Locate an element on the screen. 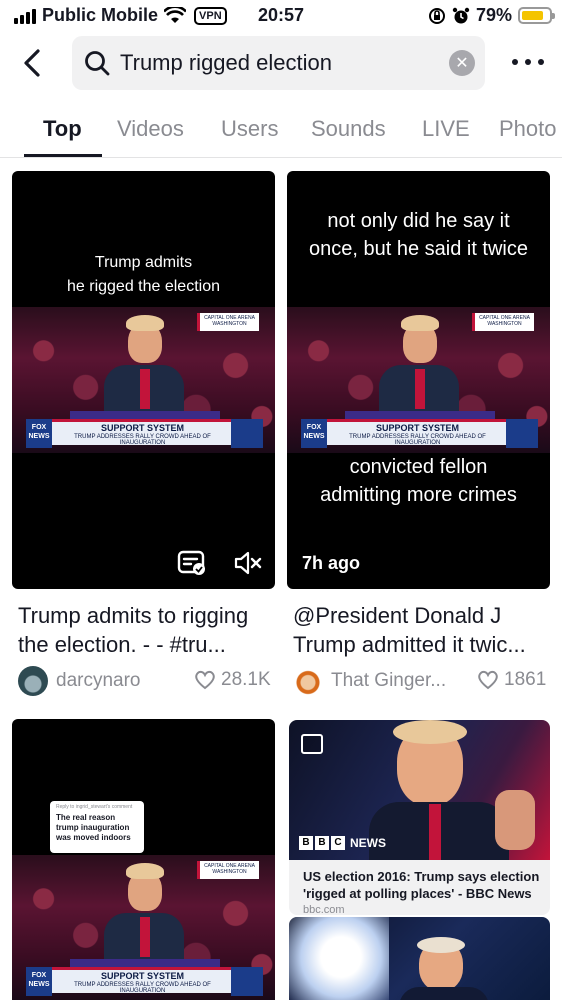 The width and height of the screenshot is (562, 1000). status-left: Public Mobile VPN is located at coordinates (120, 15).